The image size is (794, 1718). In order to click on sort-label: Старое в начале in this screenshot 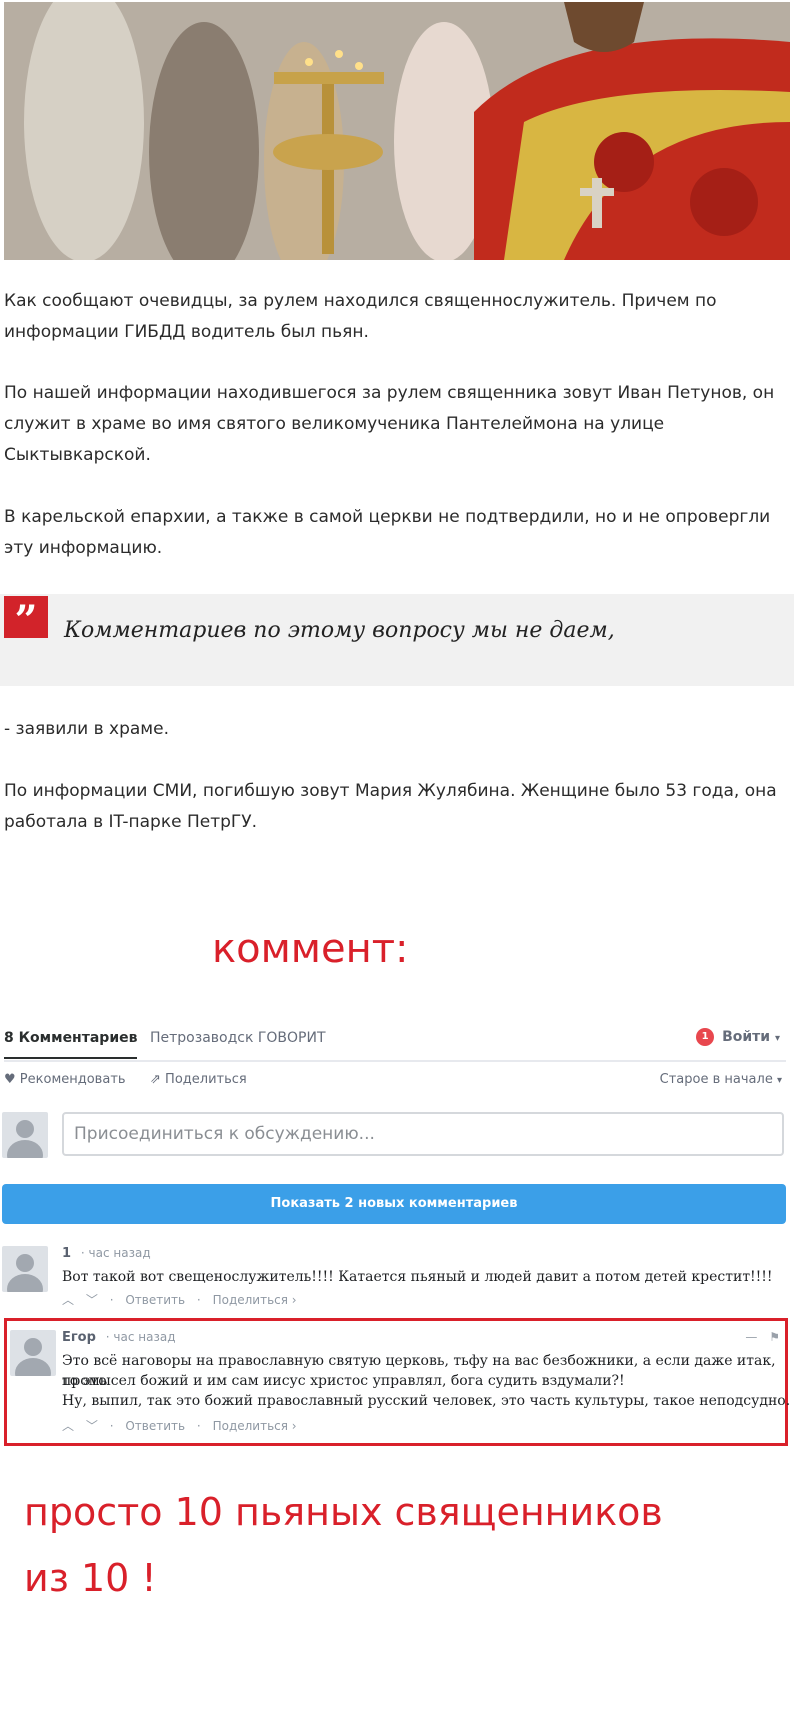, I will do `click(716, 1079)`.